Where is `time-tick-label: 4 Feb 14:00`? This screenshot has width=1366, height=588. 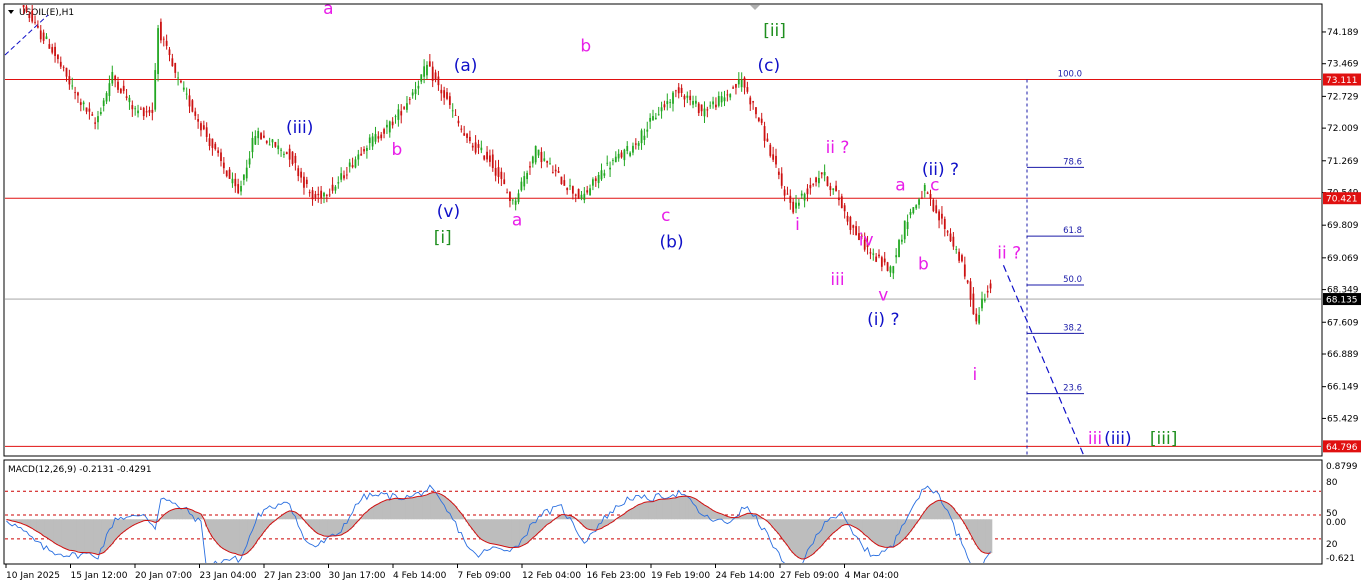 time-tick-label: 4 Feb 14:00 is located at coordinates (420, 576).